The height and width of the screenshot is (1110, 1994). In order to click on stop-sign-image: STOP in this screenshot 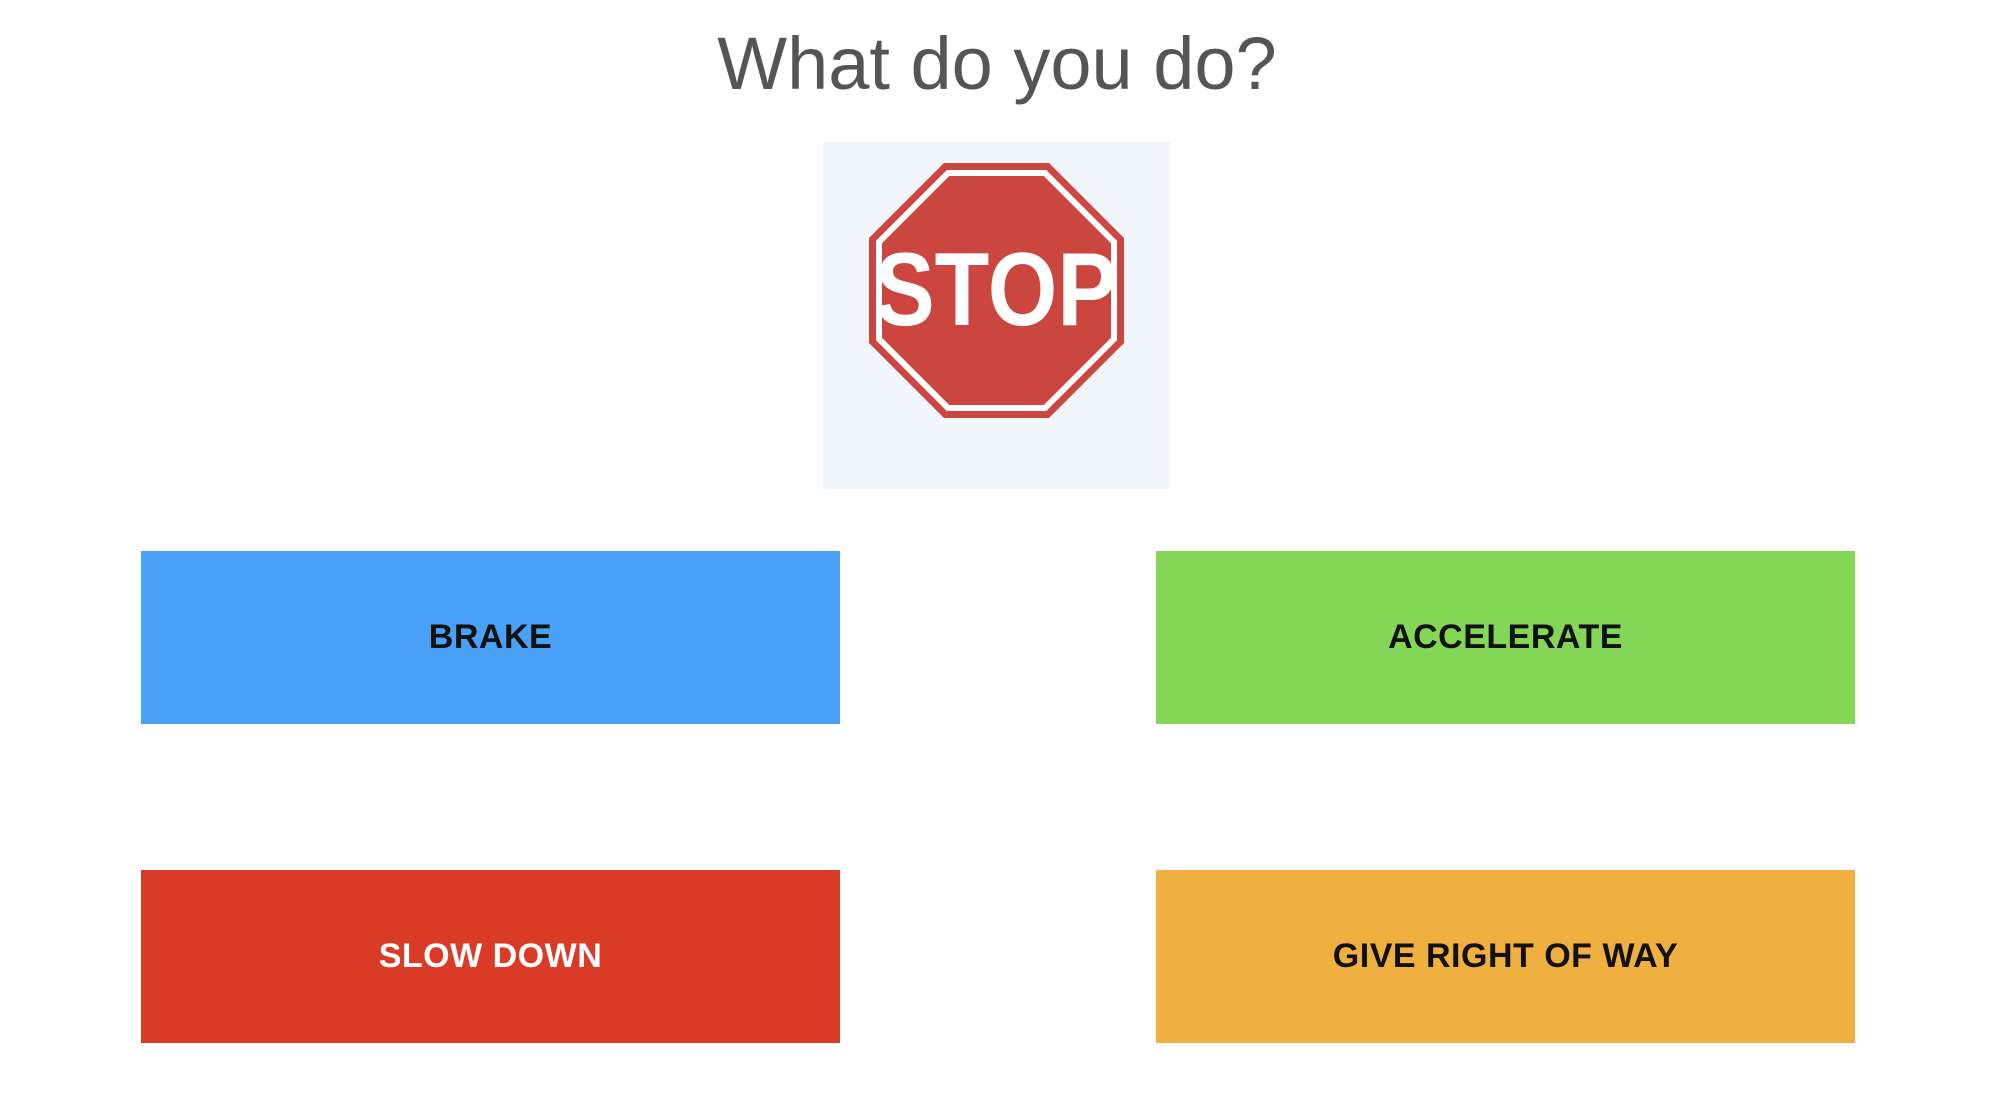, I will do `click(996, 315)`.